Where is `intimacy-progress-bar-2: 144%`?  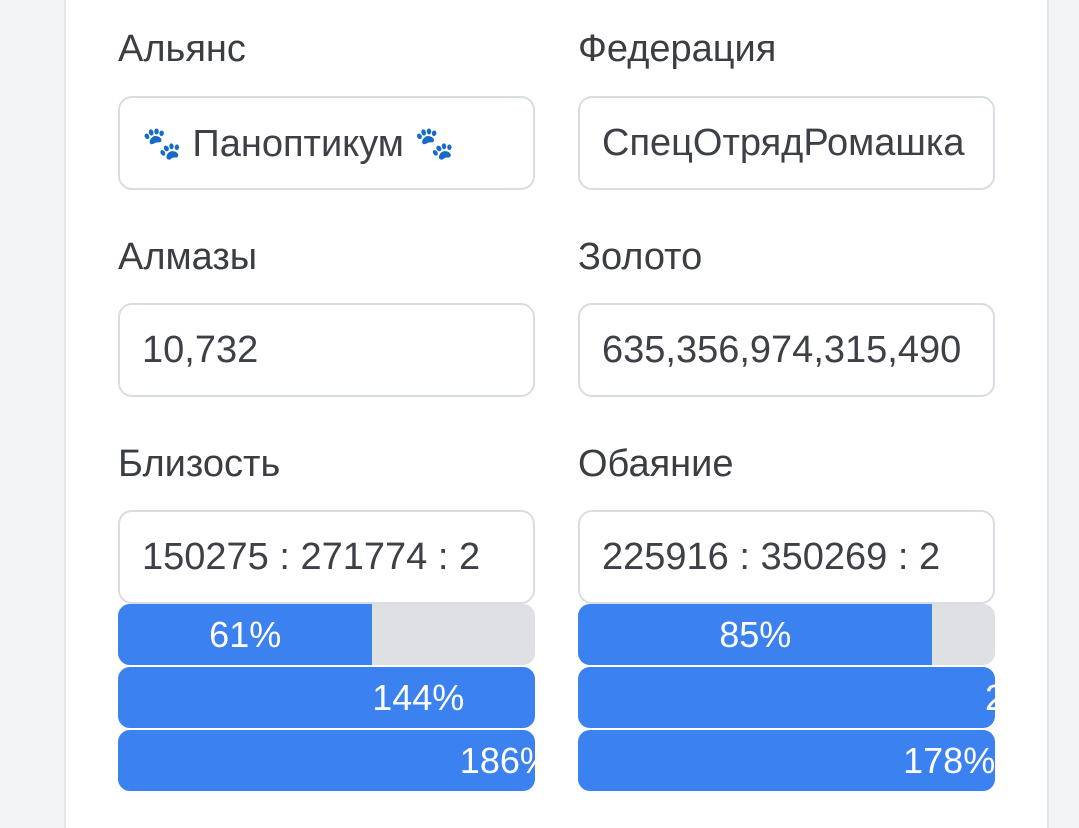 intimacy-progress-bar-2: 144% is located at coordinates (326, 697).